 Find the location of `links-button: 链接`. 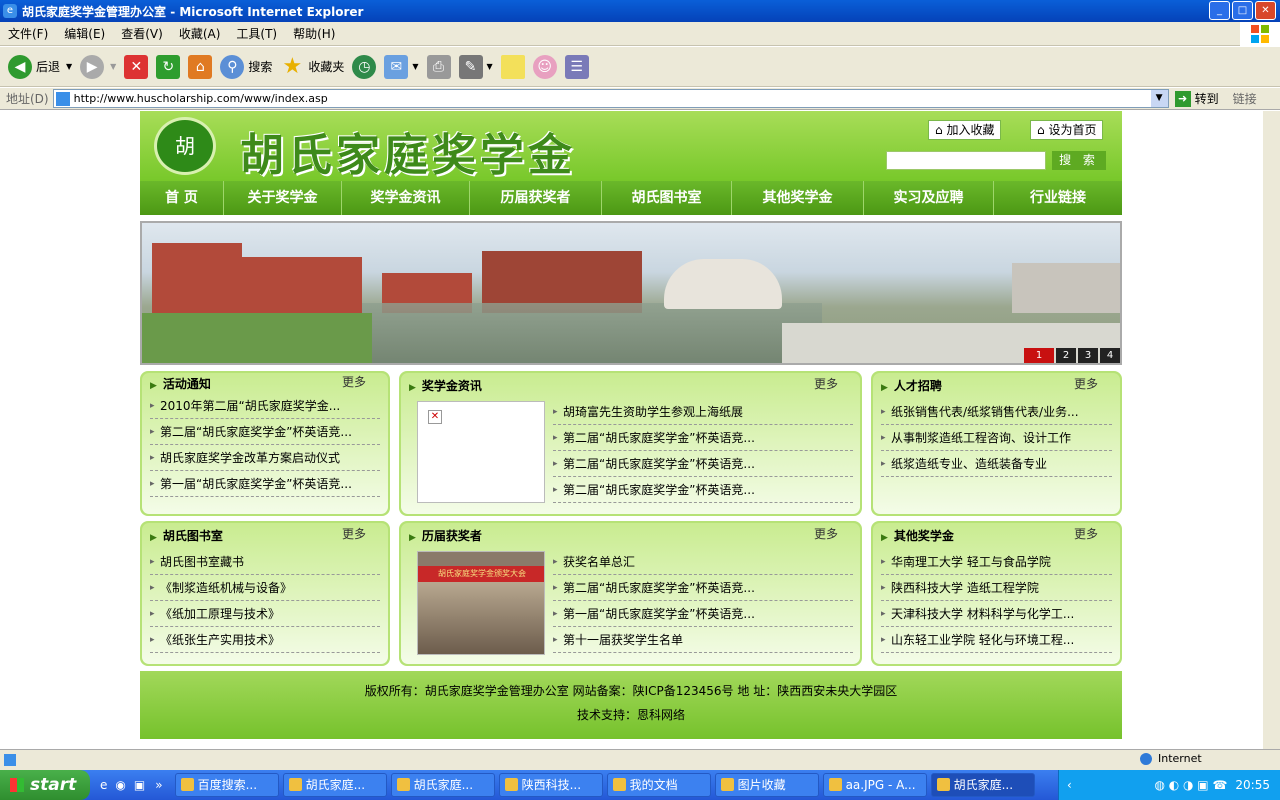

links-button: 链接 is located at coordinates (1245, 98).